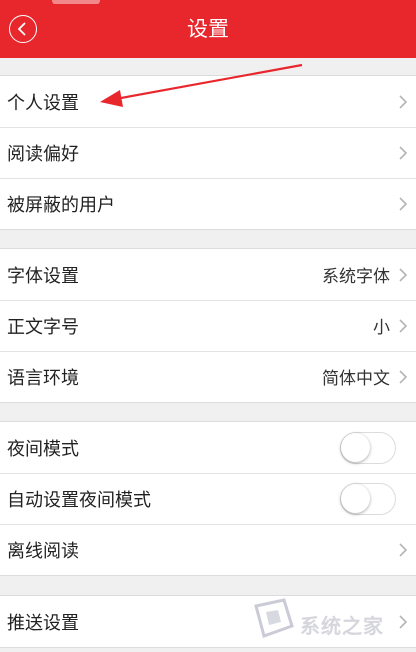 The height and width of the screenshot is (652, 416). What do you see at coordinates (79, 500) in the screenshot?
I see `settings-item-label: 自动设置夜间模式` at bounding box center [79, 500].